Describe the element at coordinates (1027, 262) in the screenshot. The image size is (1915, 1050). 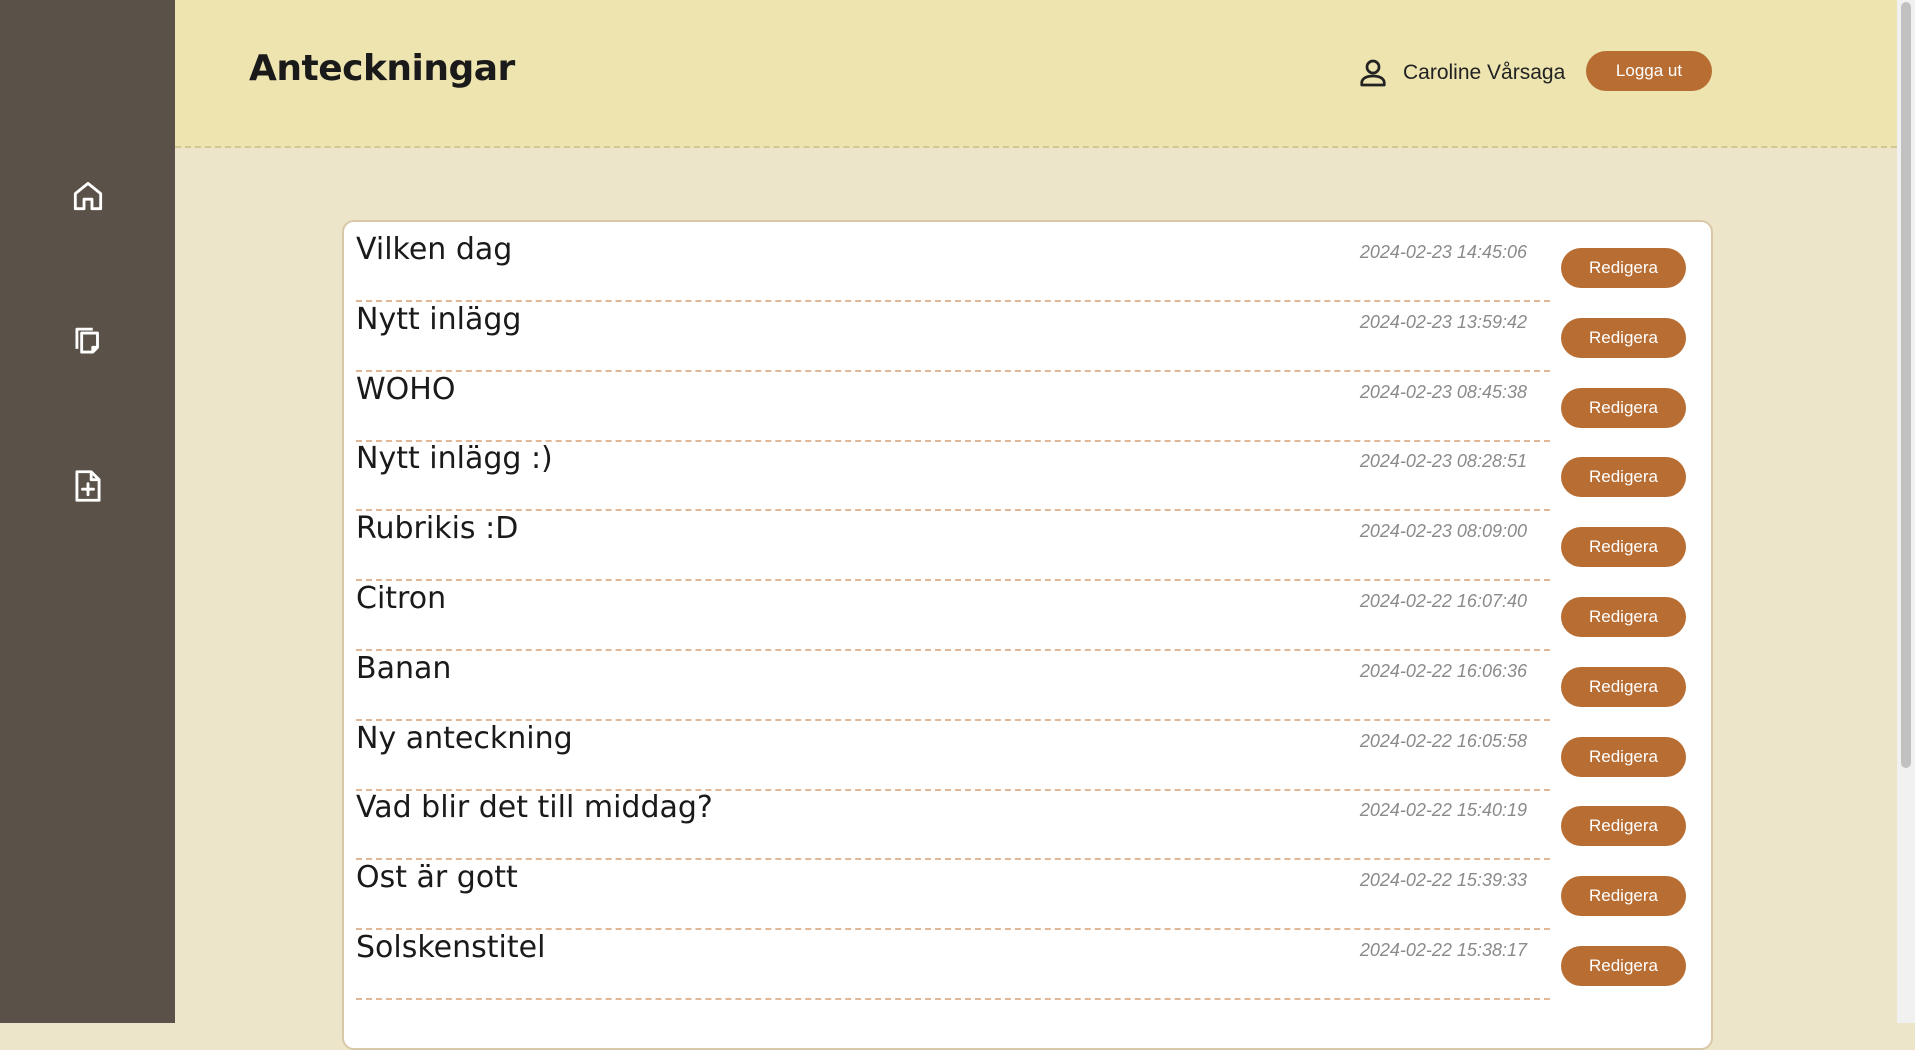
I see `list-item: Vilken dag 2024-02-23 14:45:06 Redigera` at that location.